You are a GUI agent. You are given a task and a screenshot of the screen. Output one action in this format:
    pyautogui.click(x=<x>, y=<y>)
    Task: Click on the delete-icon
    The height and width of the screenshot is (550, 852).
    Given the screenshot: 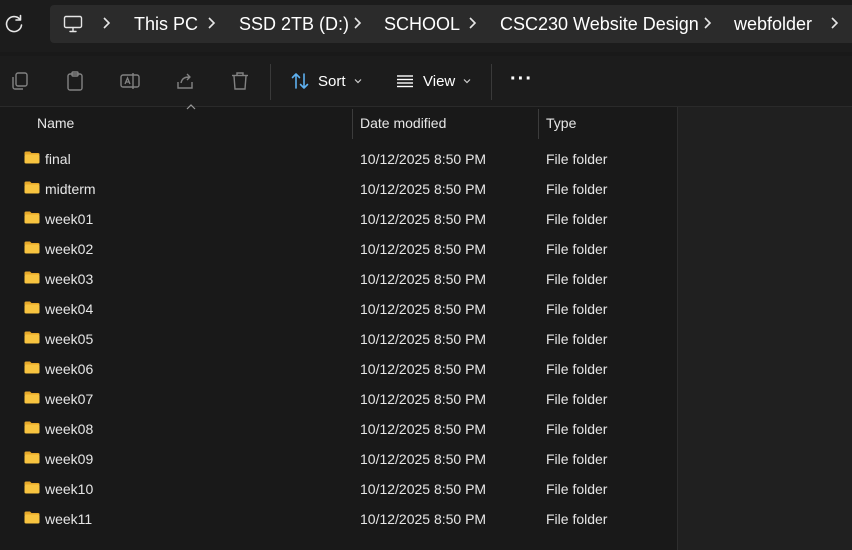 What is the action you would take?
    pyautogui.click(x=240, y=81)
    